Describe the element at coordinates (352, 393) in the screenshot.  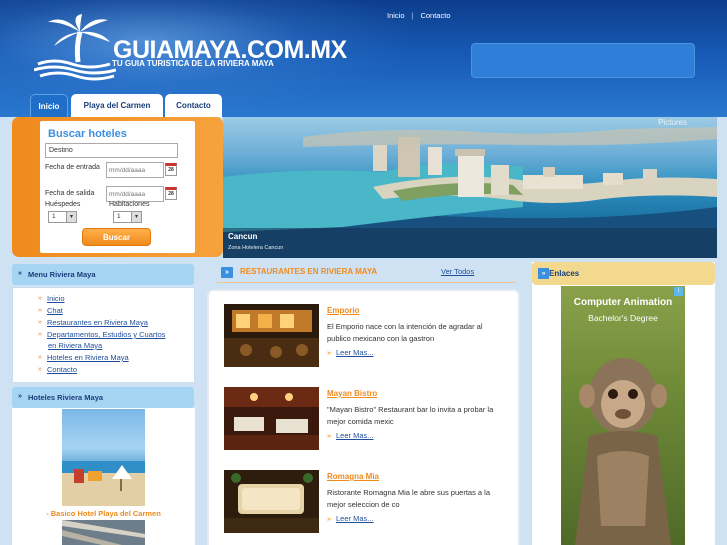
I see `restaurant-name-mayan-bistro: Mayan Bistro` at that location.